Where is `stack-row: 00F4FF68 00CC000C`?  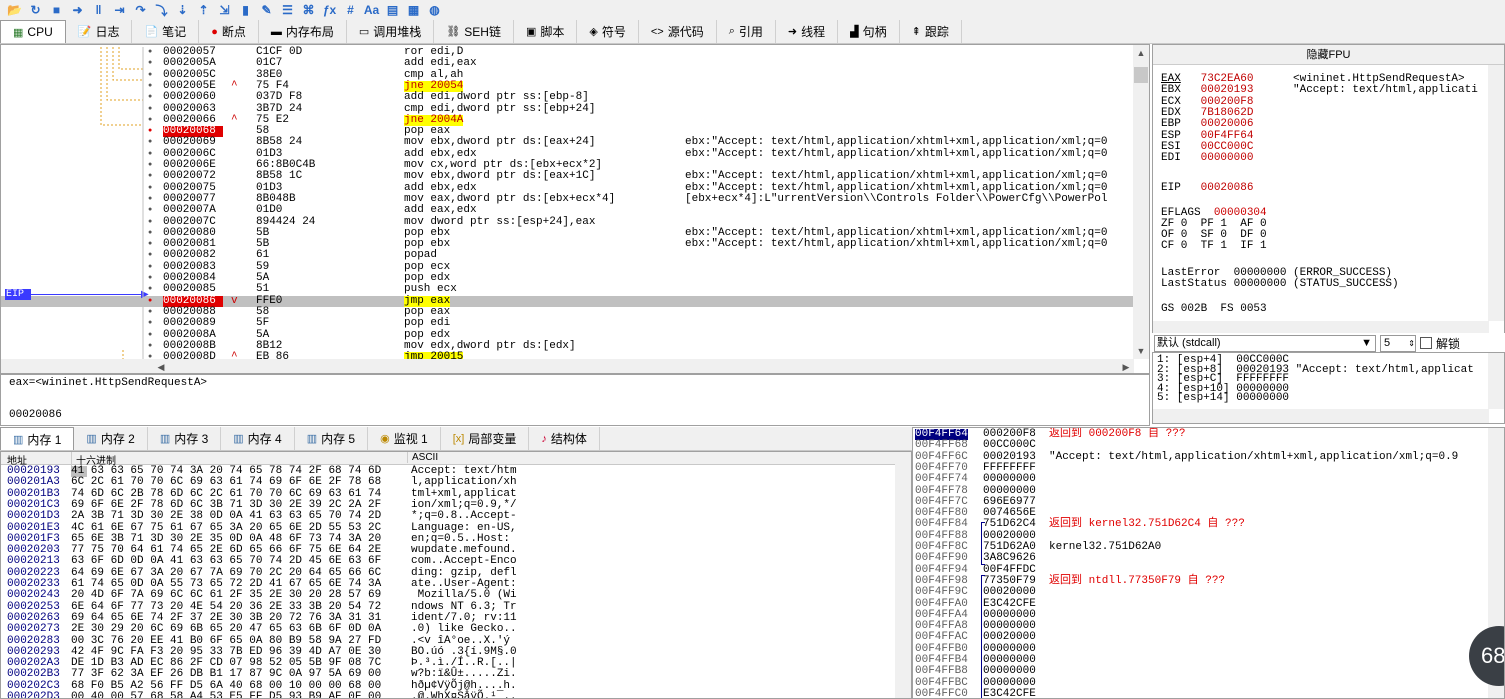
stack-row: 00F4FF68 00CC000C is located at coordinates (1203, 445).